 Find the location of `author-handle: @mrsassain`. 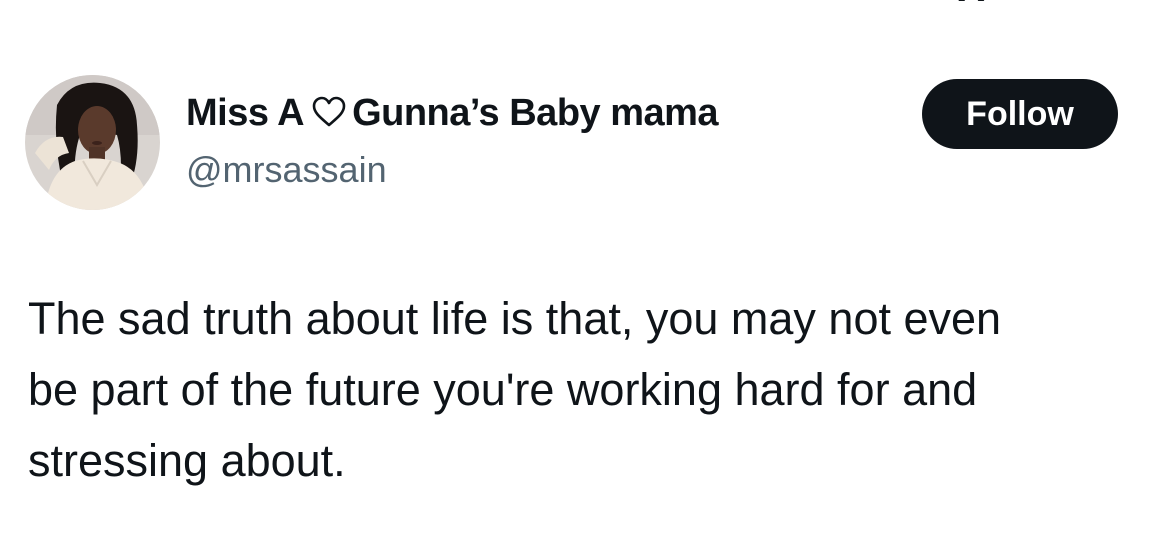

author-handle: @mrsassain is located at coordinates (286, 170).